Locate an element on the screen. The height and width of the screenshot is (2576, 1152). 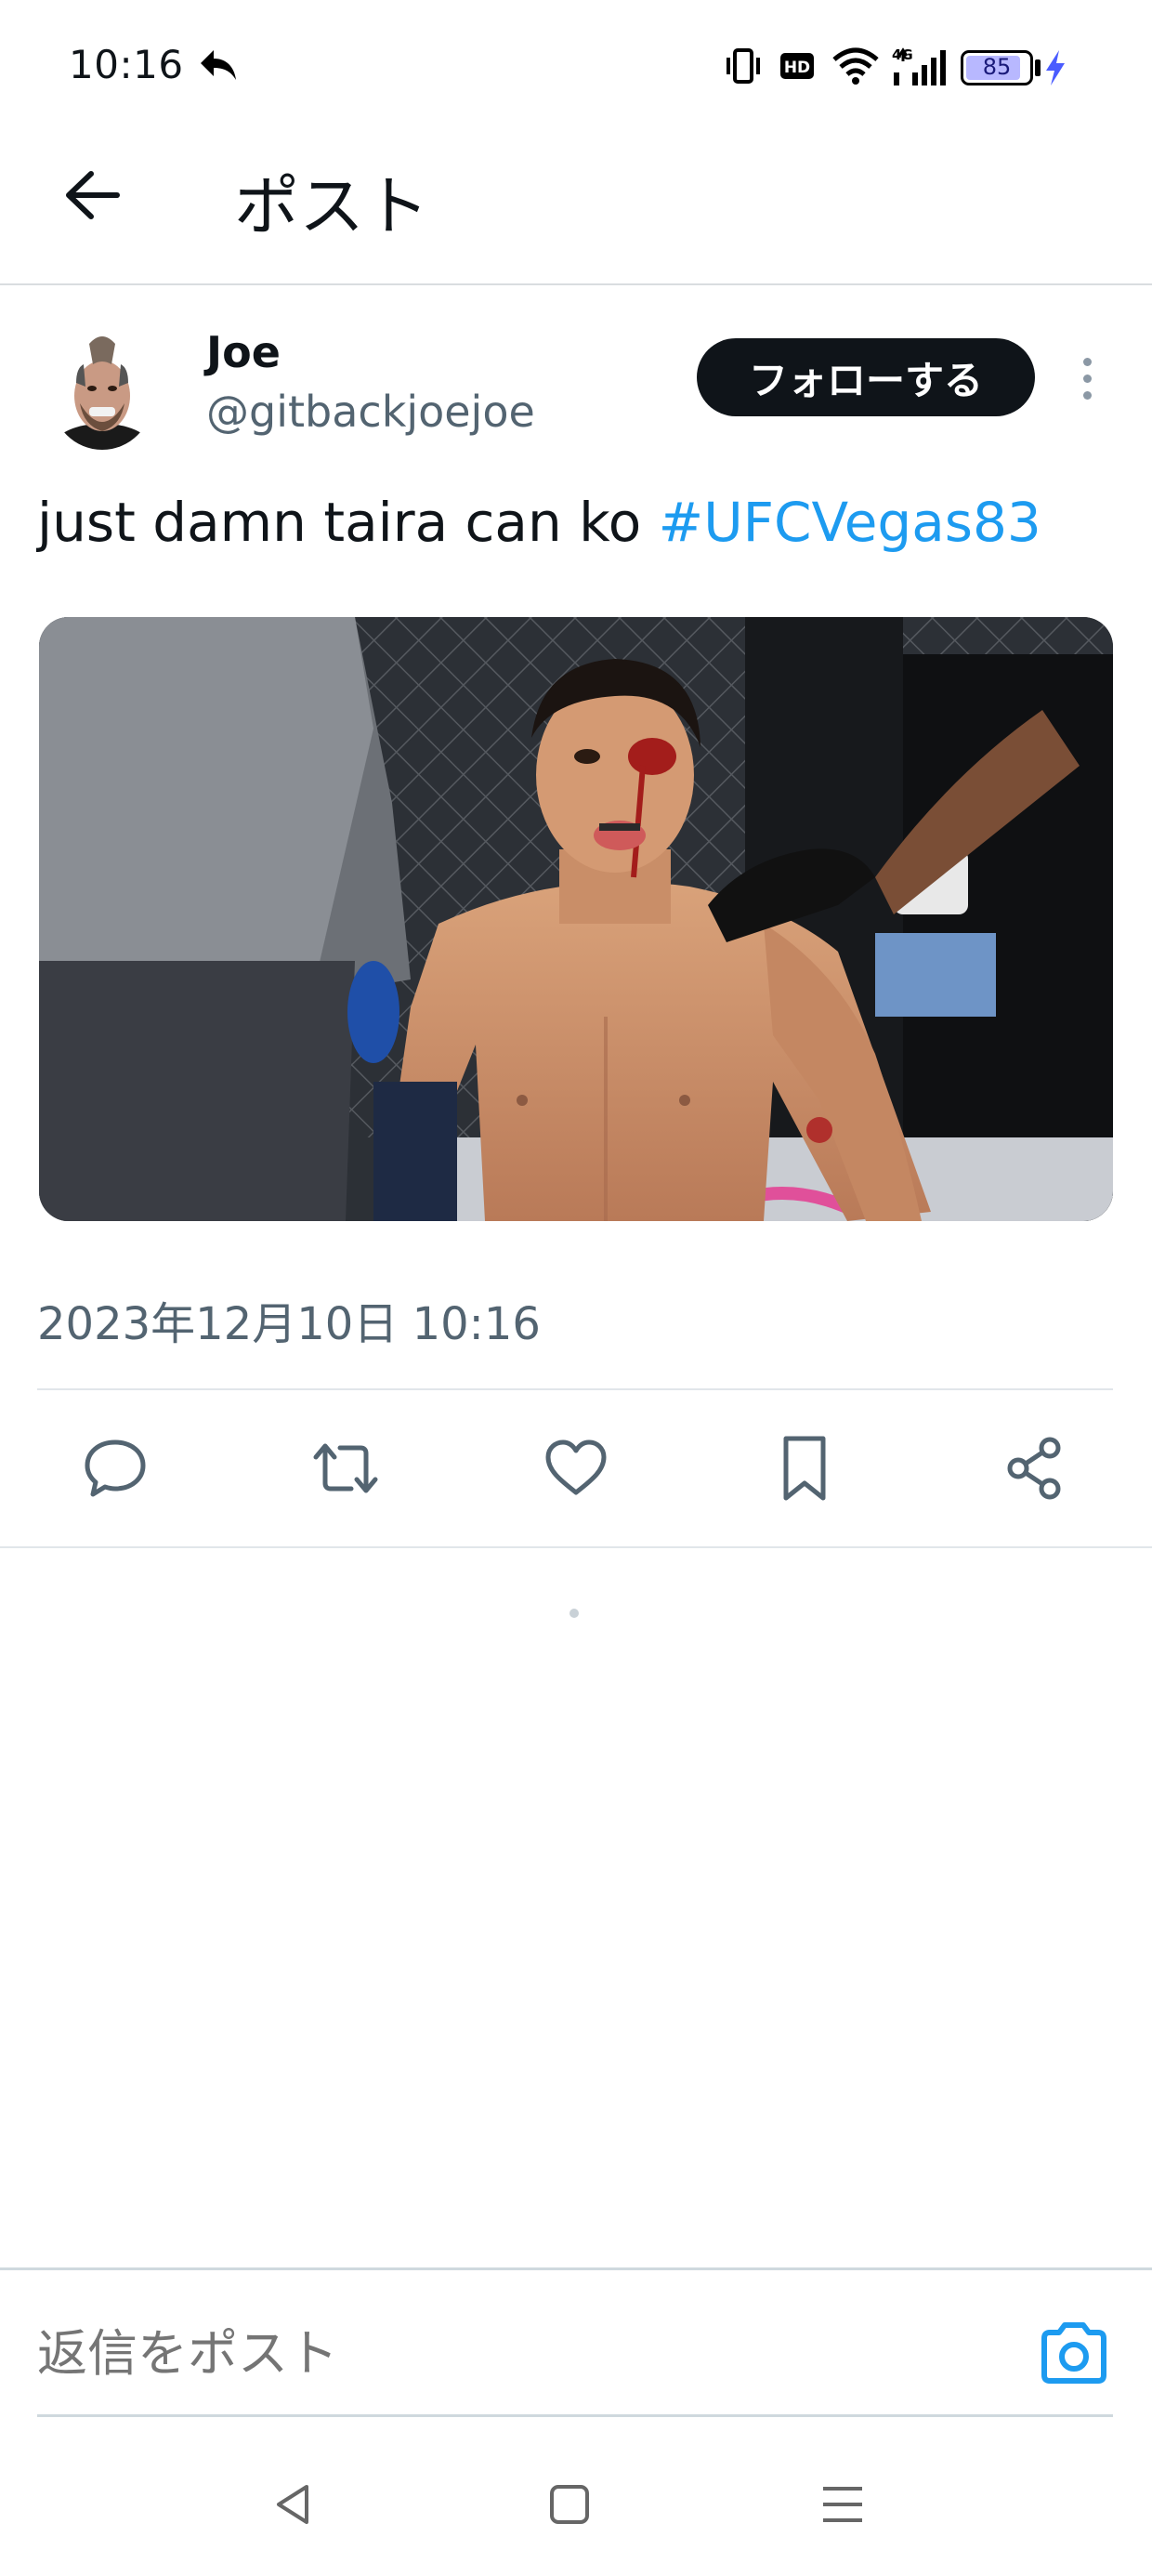
more-options-button is located at coordinates (1087, 378).